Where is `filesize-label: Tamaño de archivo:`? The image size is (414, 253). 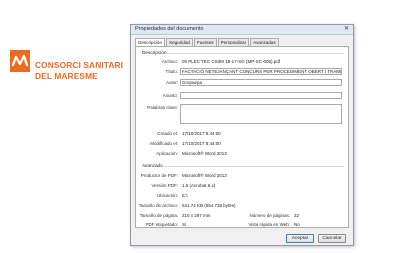 filesize-label: Tamaño de archivo: is located at coordinates (158, 205).